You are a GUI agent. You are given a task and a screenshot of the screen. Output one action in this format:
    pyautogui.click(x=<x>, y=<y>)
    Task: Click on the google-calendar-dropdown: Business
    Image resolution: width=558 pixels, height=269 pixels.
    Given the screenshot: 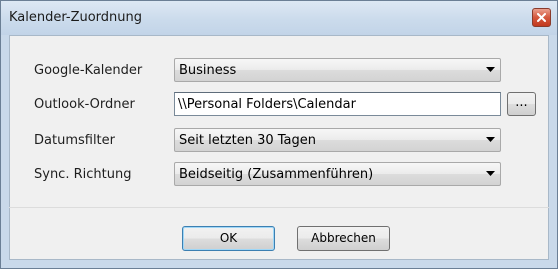 What is the action you would take?
    pyautogui.click(x=337, y=70)
    